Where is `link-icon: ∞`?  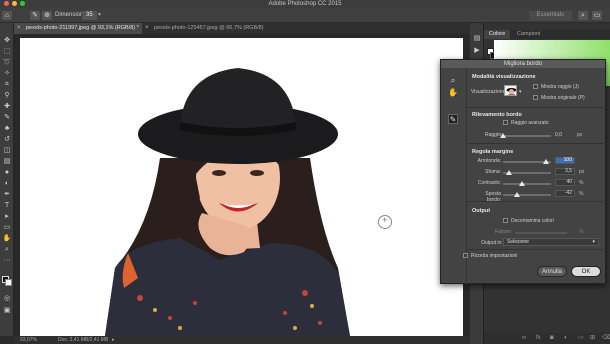 link-icon: ∞ is located at coordinates (524, 338).